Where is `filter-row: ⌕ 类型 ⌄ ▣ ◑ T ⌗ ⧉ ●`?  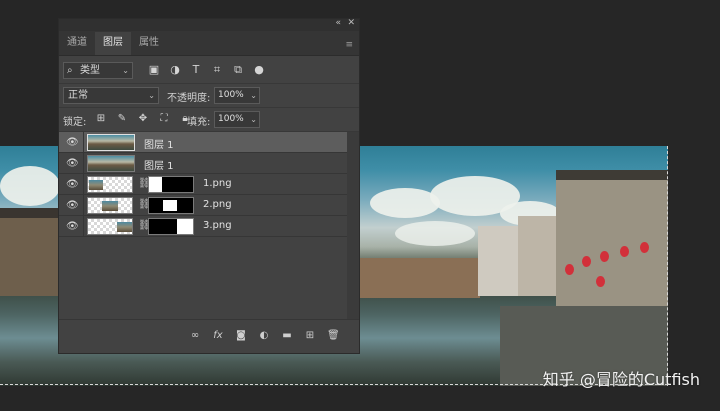
filter-row: ⌕ 类型 ⌄ ▣ ◑ T ⌗ ⧉ ● is located at coordinates (209, 70).